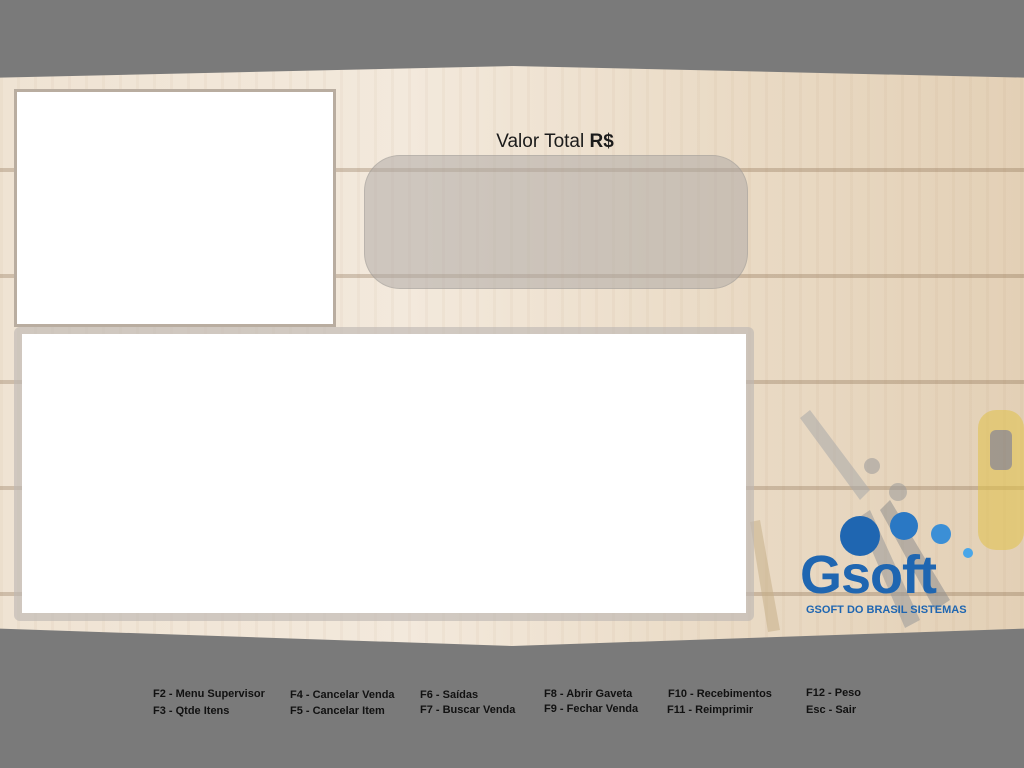 Image resolution: width=1024 pixels, height=768 pixels. What do you see at coordinates (821, 575) in the screenshot?
I see `logo-letter-g: G` at bounding box center [821, 575].